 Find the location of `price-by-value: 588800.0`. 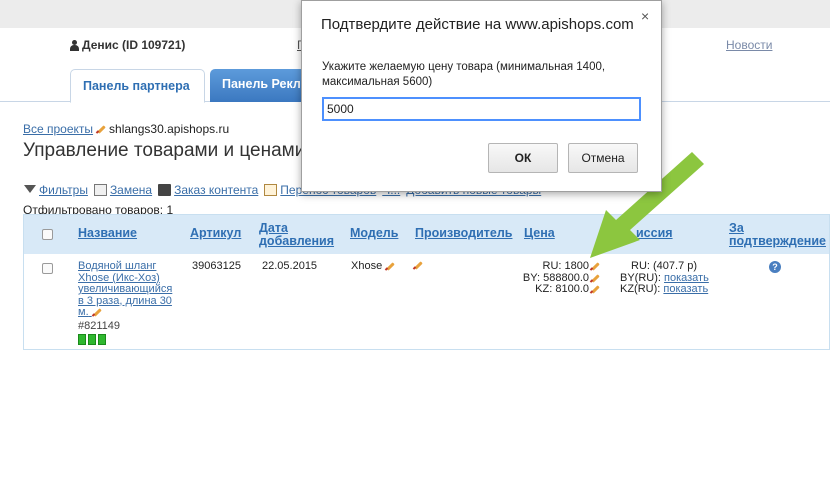

price-by-value: 588800.0 is located at coordinates (566, 277).